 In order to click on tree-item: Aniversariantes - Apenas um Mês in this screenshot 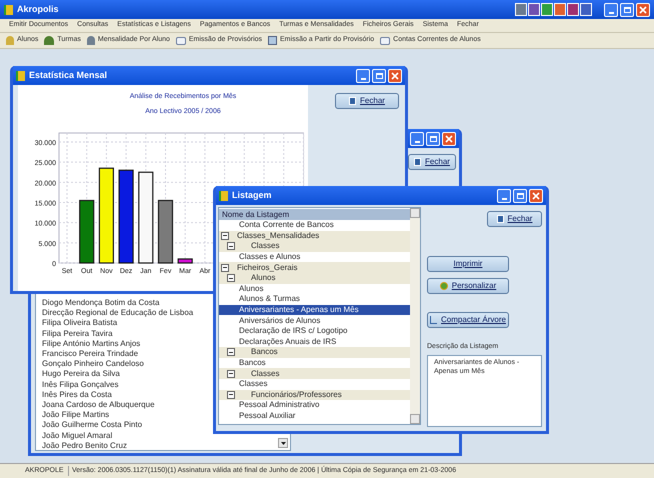, I will do `click(314, 310)`.